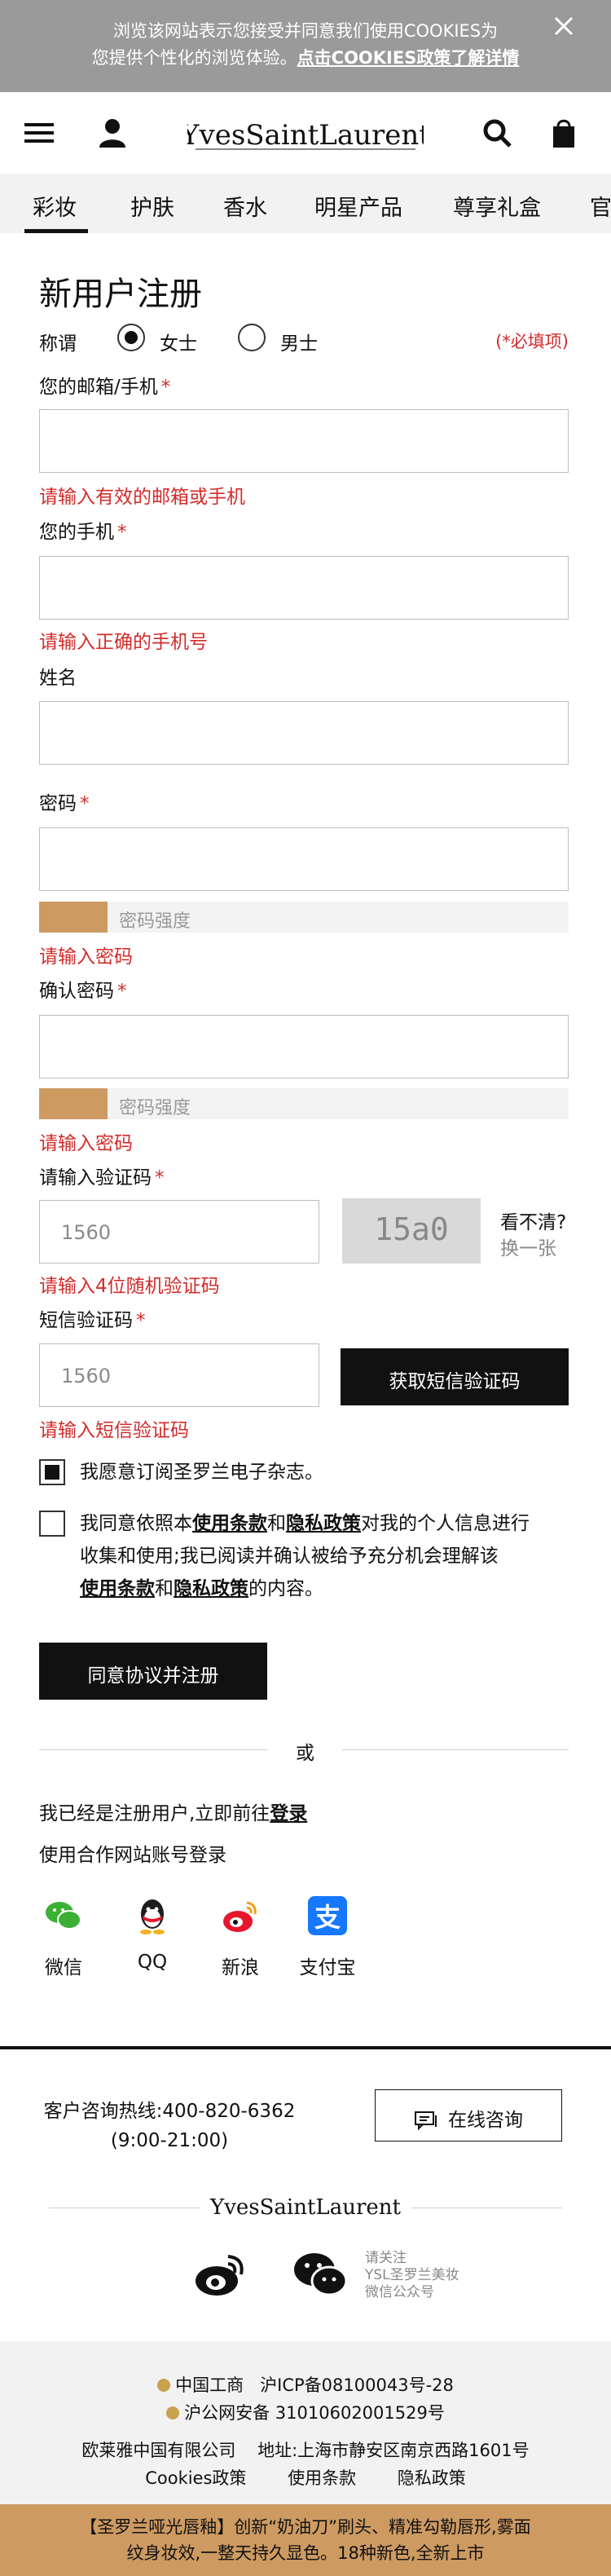  I want to click on radio-female, so click(131, 337).